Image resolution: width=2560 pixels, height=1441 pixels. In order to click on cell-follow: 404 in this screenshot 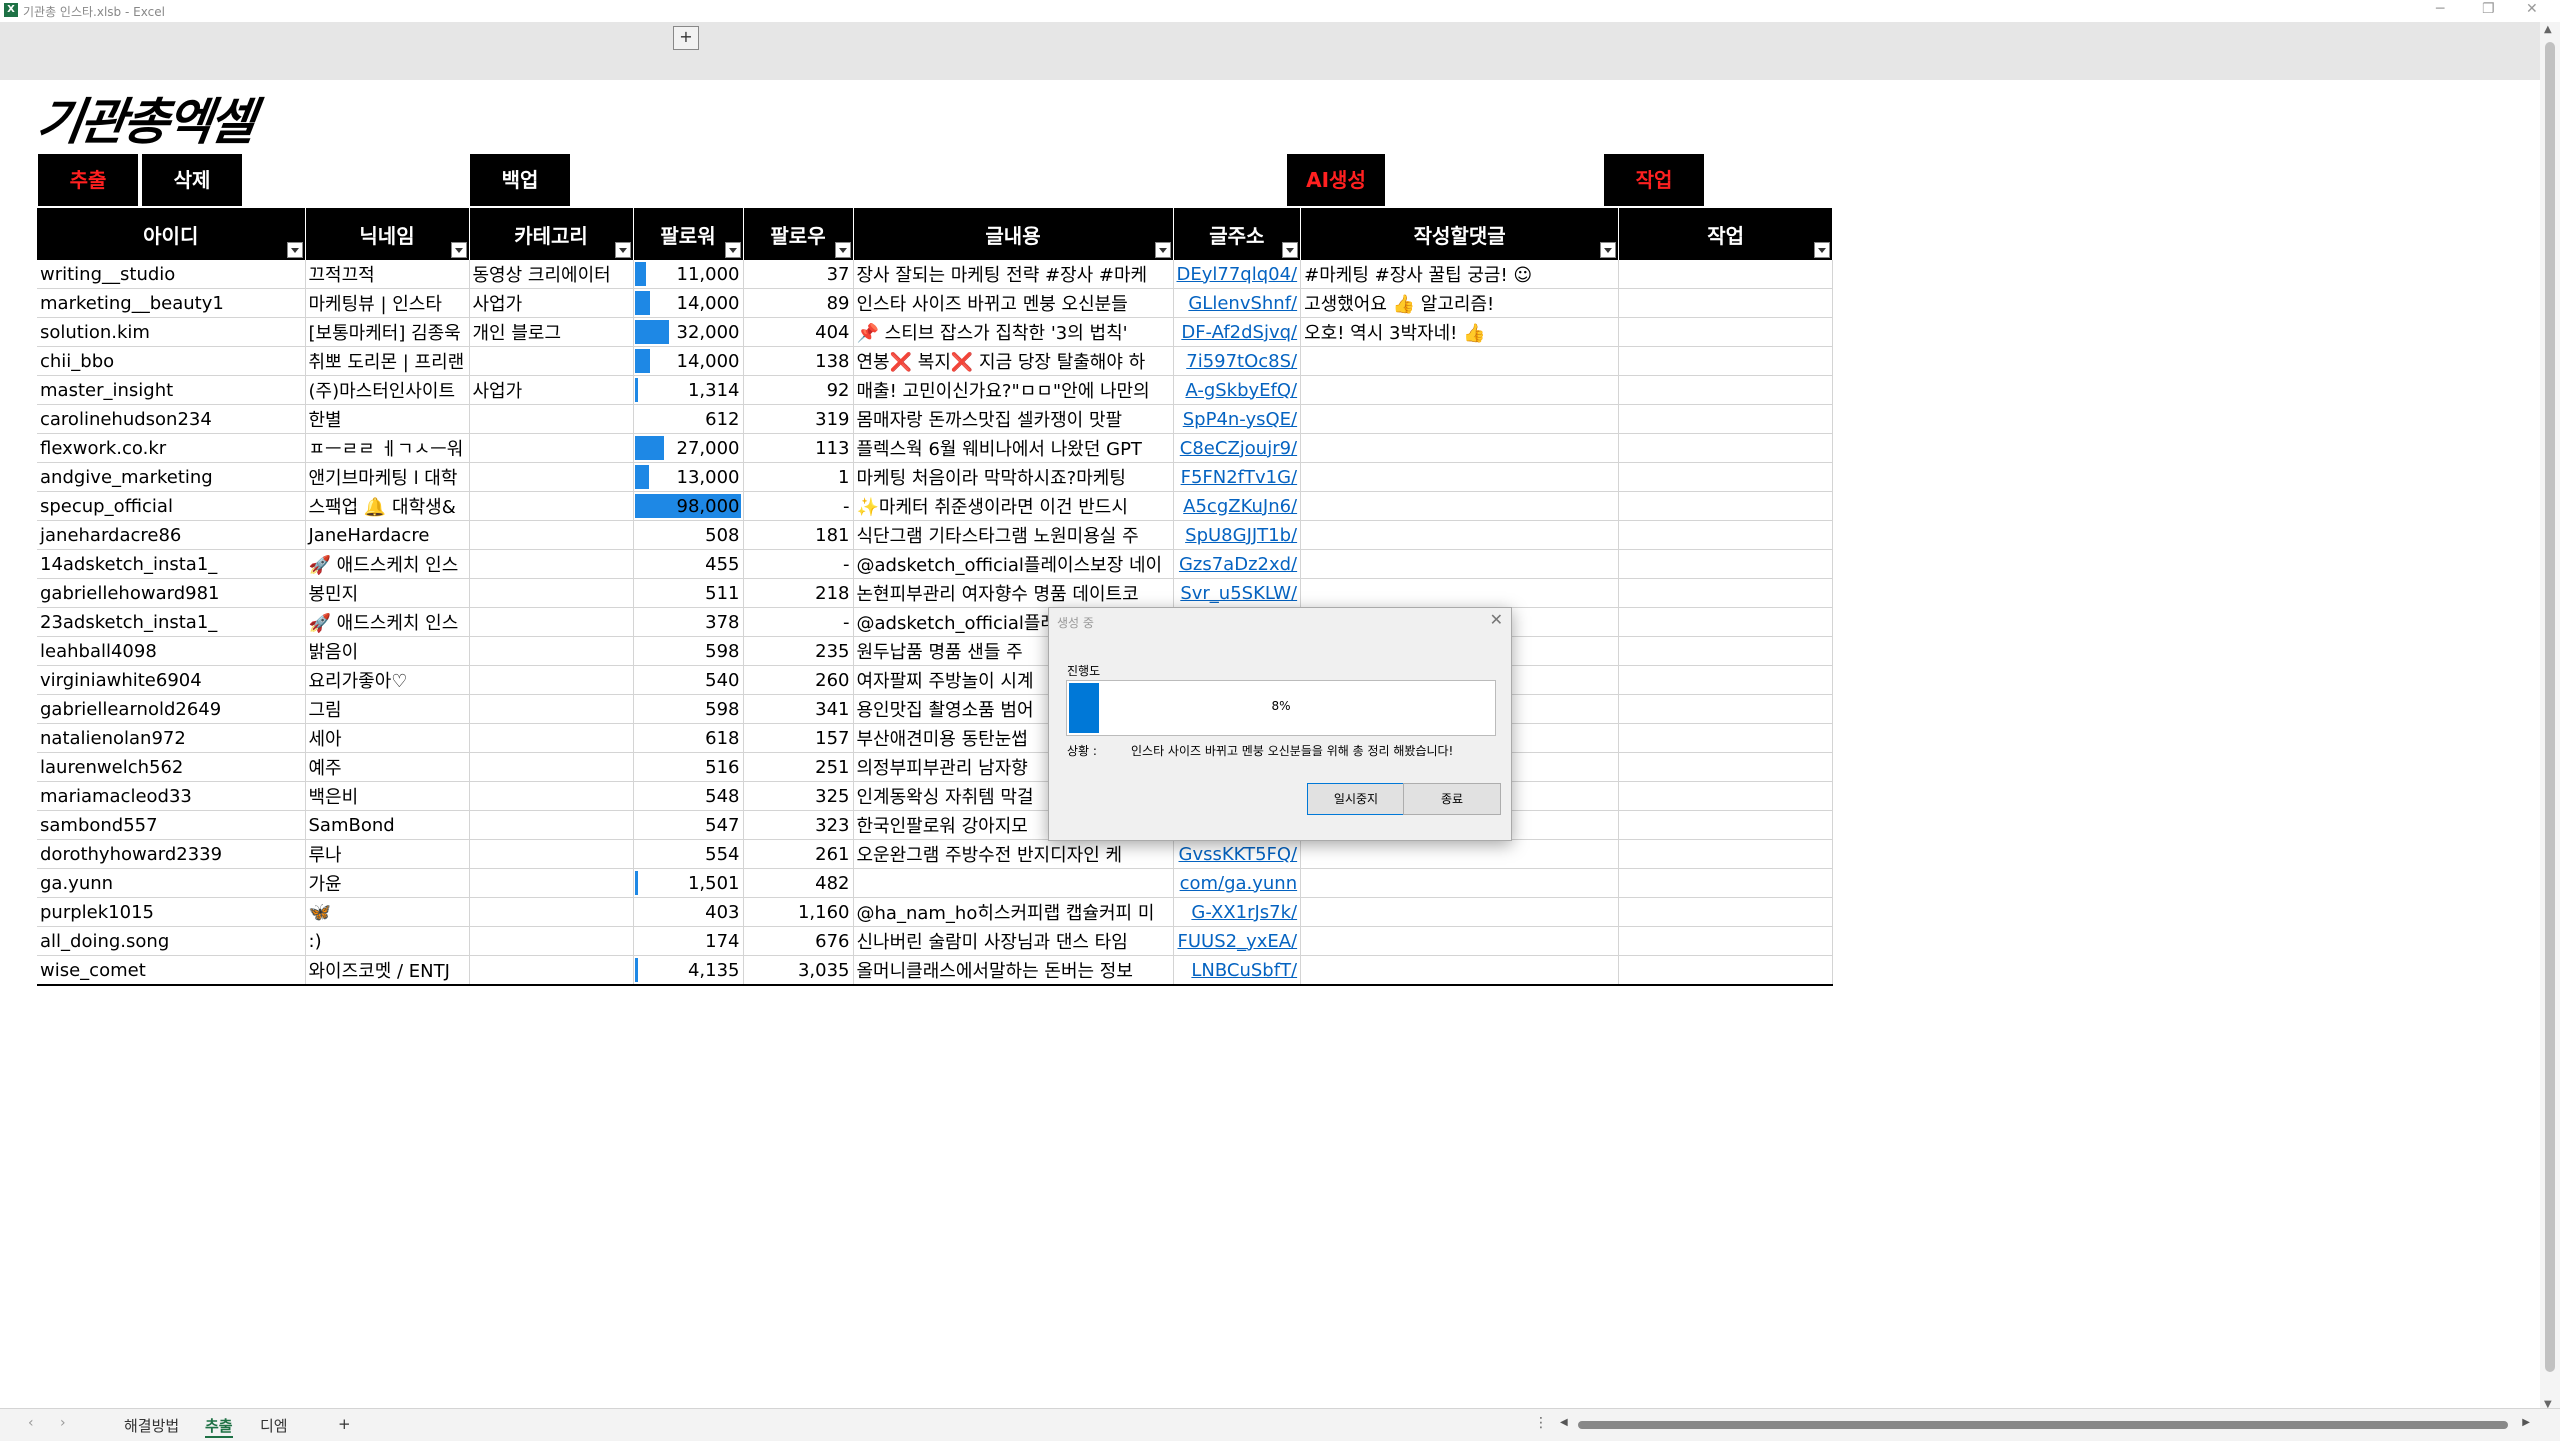, I will do `click(798, 332)`.